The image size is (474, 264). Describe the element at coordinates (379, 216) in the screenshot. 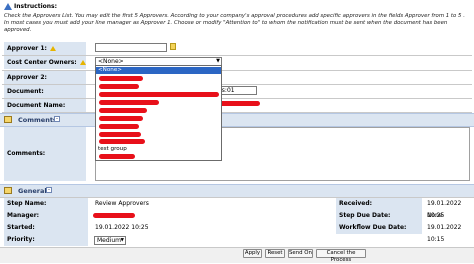

I see `step-due-date-label: Step Due Date:` at that location.